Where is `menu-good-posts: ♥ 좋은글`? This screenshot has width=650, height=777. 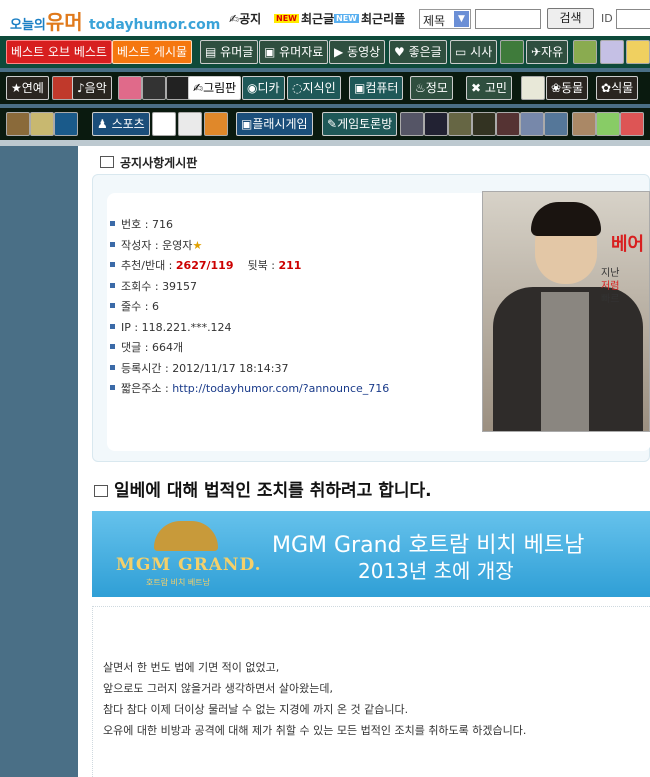
menu-good-posts: ♥ 좋은글 is located at coordinates (418, 52).